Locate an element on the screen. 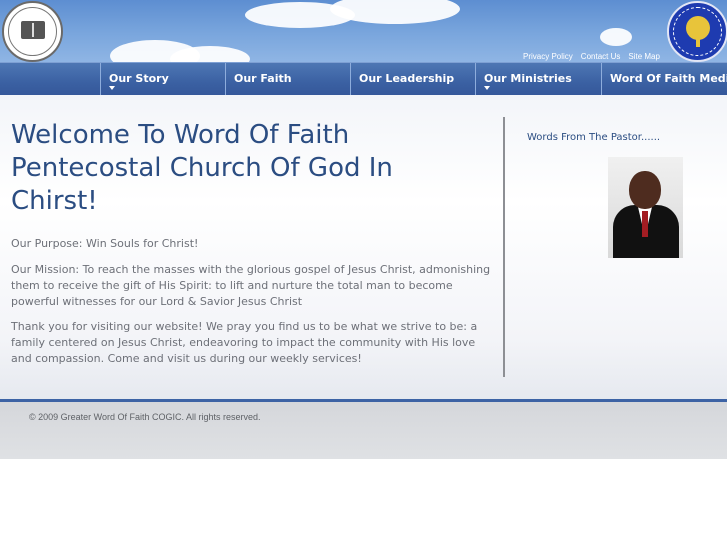  pastor-tie is located at coordinates (645, 224).